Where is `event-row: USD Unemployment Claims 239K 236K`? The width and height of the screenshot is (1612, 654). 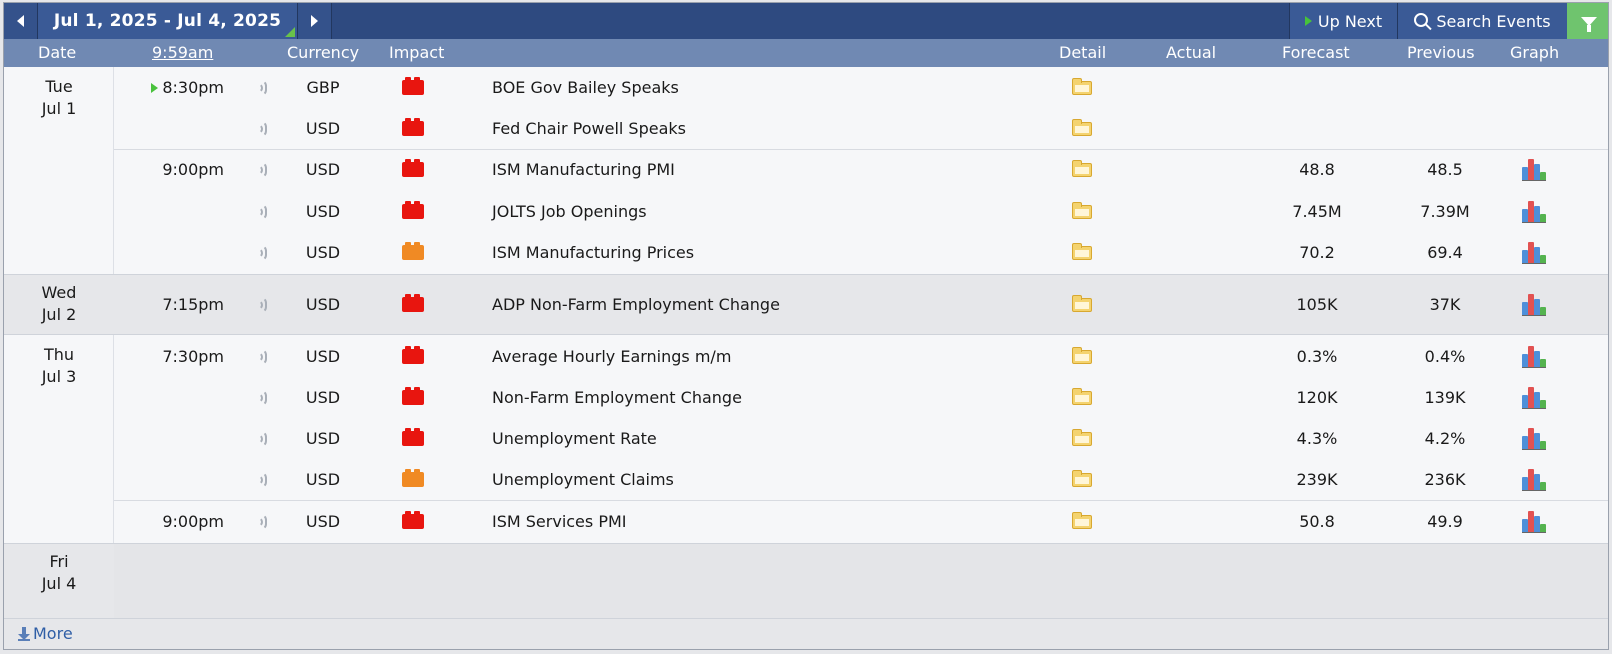 event-row: USD Unemployment Claims 239K 236K is located at coordinates (806, 479).